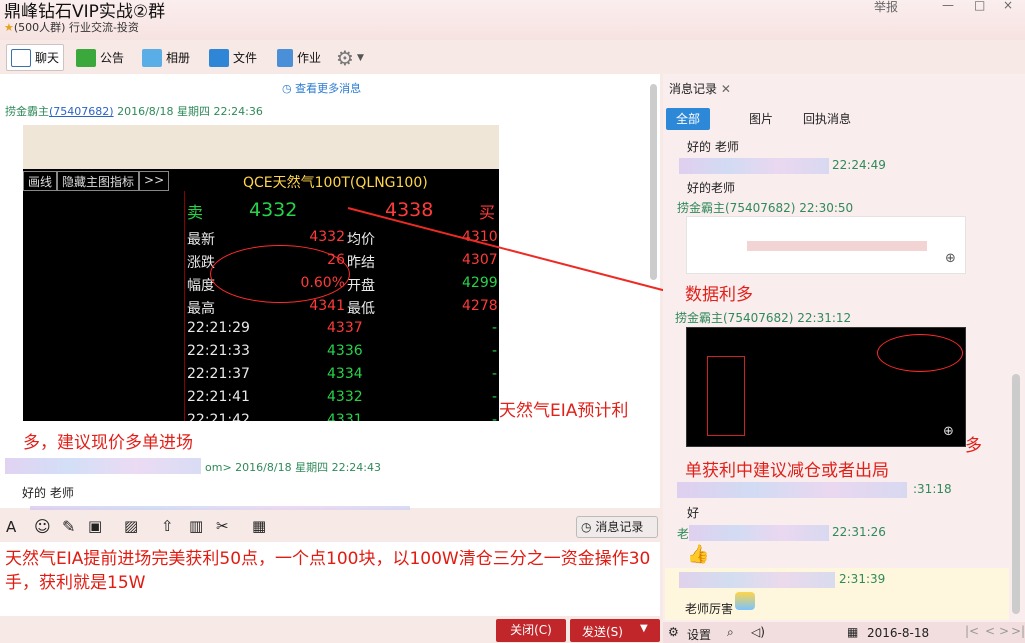  I want to click on input-toolbar: A ☺ ✎ ▣ ▨ ⇧ ▥ ✂ ▦ ◷ 消息记录, so click(330, 527).